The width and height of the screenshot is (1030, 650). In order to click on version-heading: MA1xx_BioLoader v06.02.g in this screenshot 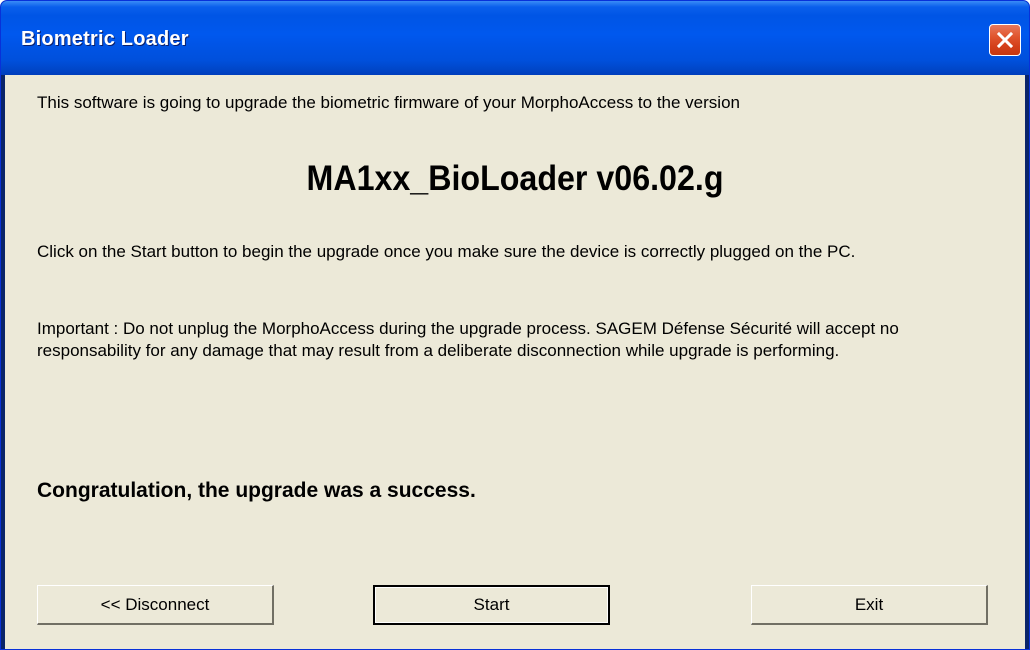, I will do `click(515, 178)`.